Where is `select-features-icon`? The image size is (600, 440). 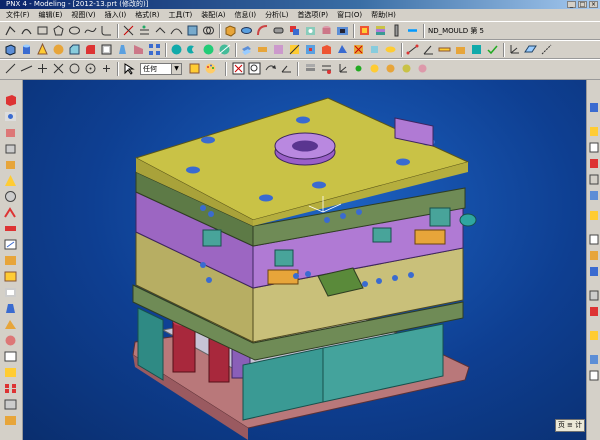 select-features-icon is located at coordinates (194, 68).